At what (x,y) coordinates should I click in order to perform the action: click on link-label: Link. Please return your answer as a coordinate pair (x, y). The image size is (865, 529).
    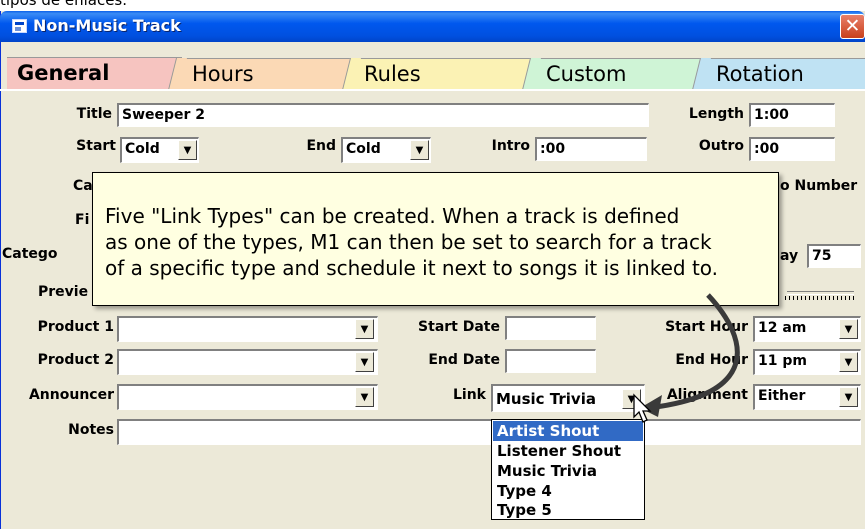
    Looking at the image, I should click on (469, 395).